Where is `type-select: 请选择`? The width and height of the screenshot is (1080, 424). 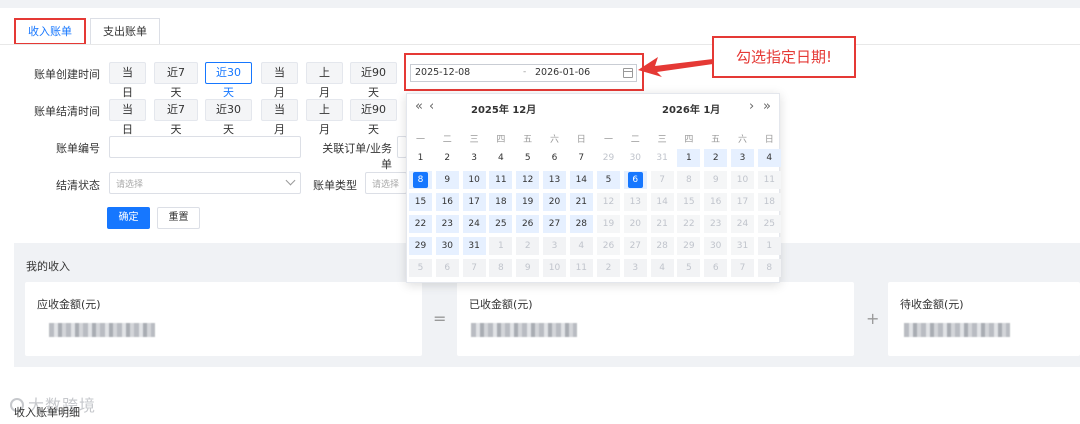 type-select: 请选择 is located at coordinates (386, 183).